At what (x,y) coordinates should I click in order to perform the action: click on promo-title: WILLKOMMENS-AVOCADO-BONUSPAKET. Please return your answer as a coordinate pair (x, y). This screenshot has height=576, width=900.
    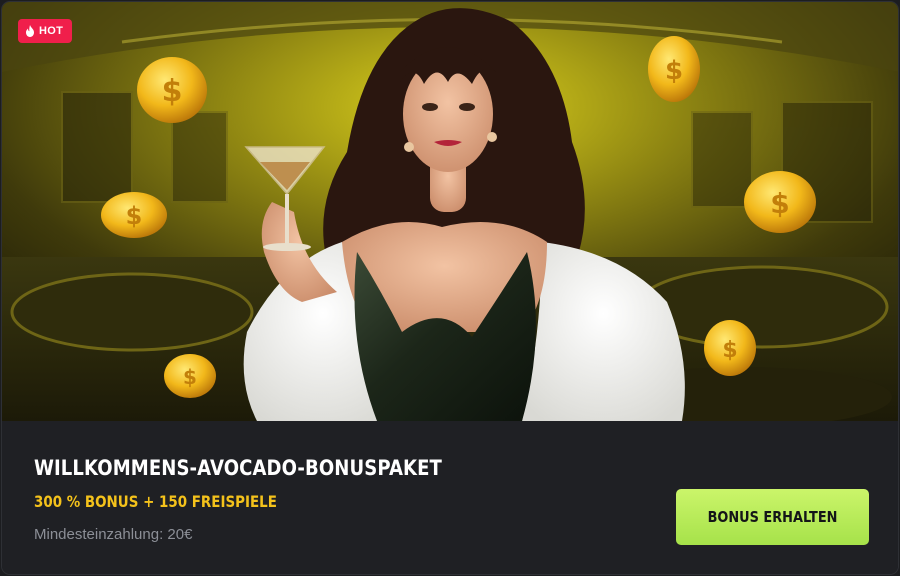
    Looking at the image, I should click on (238, 468).